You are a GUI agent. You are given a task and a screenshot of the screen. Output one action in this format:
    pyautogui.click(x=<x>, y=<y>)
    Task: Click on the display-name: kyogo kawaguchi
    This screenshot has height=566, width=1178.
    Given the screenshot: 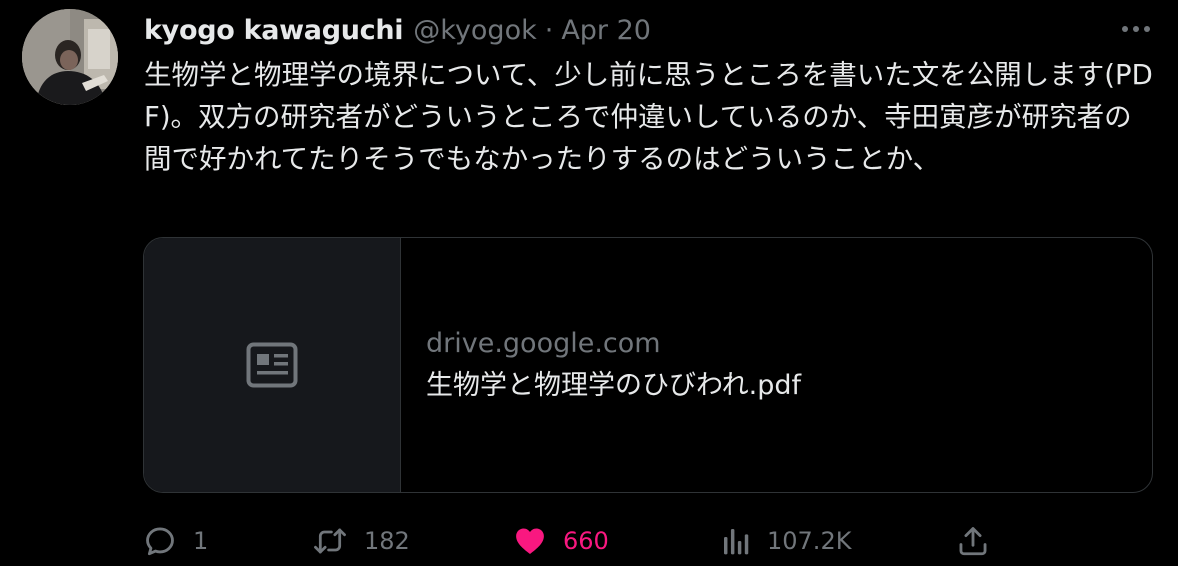 What is the action you would take?
    pyautogui.click(x=274, y=30)
    